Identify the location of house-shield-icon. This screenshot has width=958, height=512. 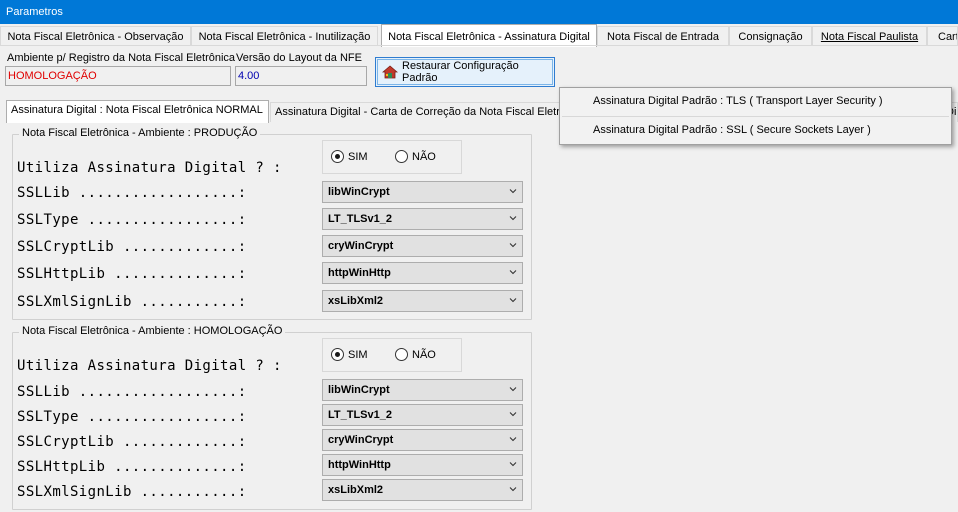
(390, 72).